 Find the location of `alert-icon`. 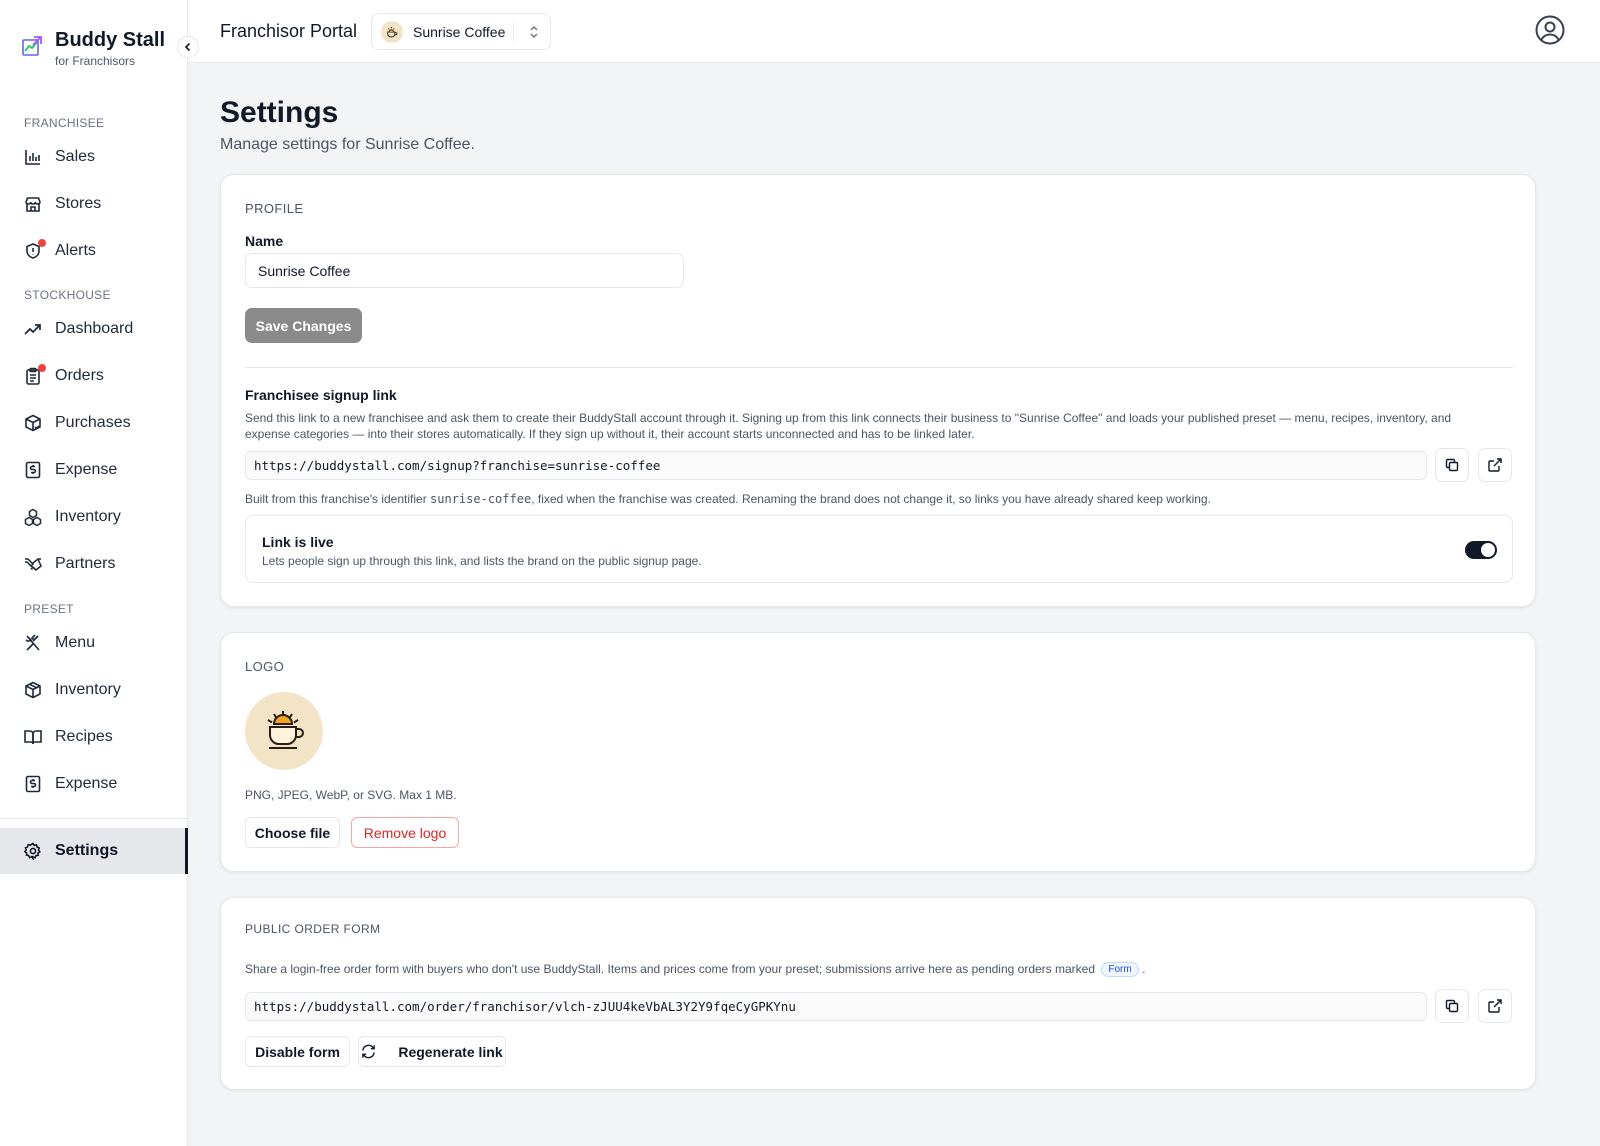

alert-icon is located at coordinates (35, 249).